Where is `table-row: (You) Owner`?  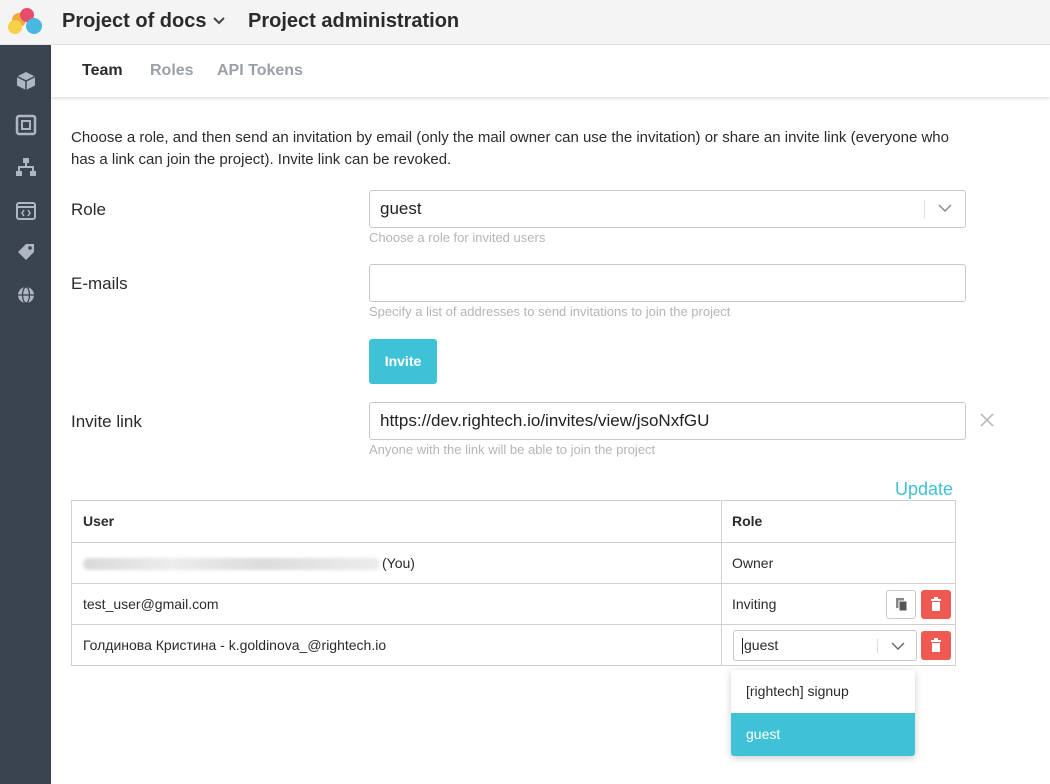 table-row: (You) Owner is located at coordinates (513, 562).